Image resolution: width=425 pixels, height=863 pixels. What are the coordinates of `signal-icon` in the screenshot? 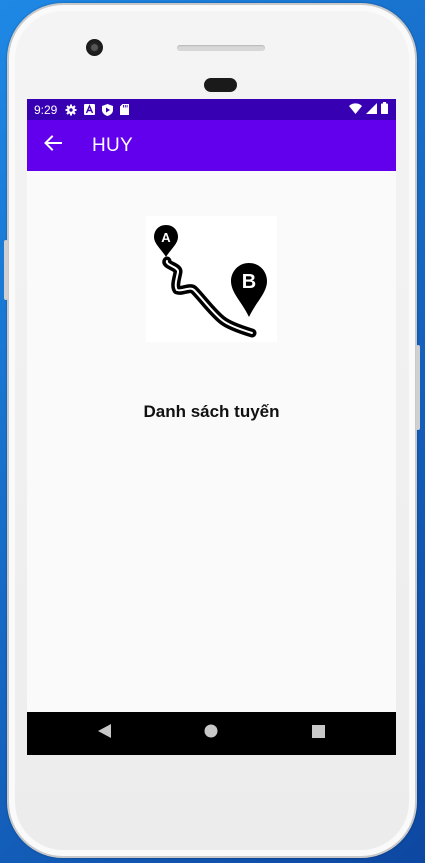 It's located at (371, 109).